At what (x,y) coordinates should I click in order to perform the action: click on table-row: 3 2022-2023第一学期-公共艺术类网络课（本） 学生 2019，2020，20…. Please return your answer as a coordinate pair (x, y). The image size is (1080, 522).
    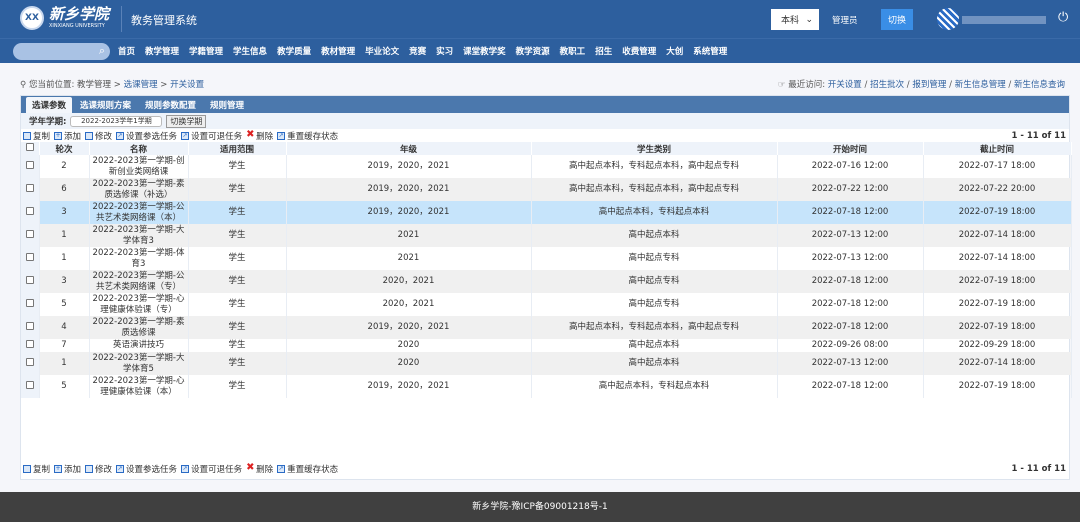
    Looking at the image, I should click on (546, 212).